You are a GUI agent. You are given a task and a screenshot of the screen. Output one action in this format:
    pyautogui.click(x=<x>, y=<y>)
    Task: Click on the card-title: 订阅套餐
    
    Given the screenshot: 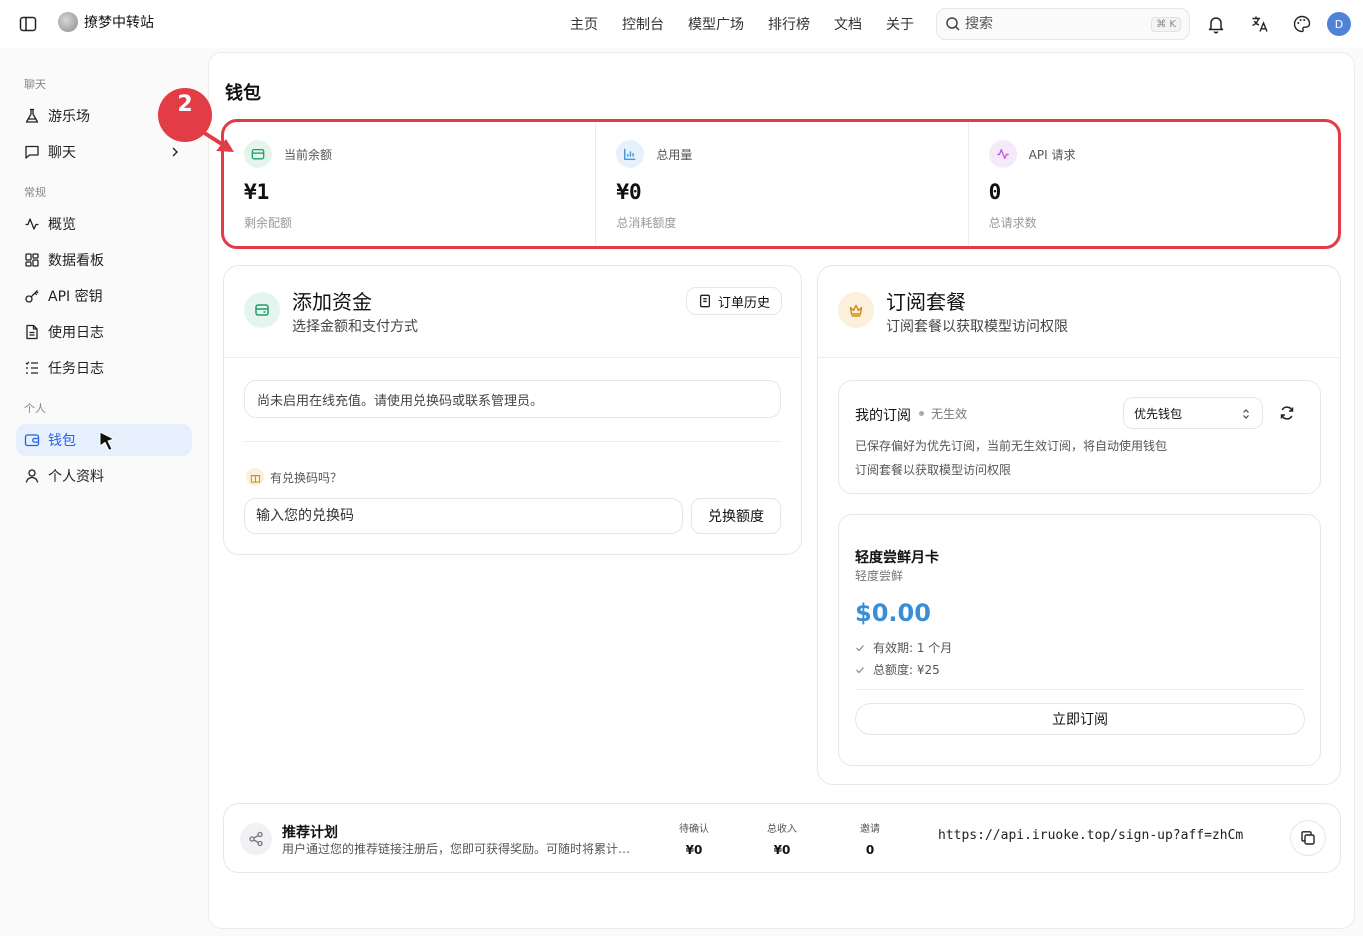 What is the action you would take?
    pyautogui.click(x=926, y=302)
    